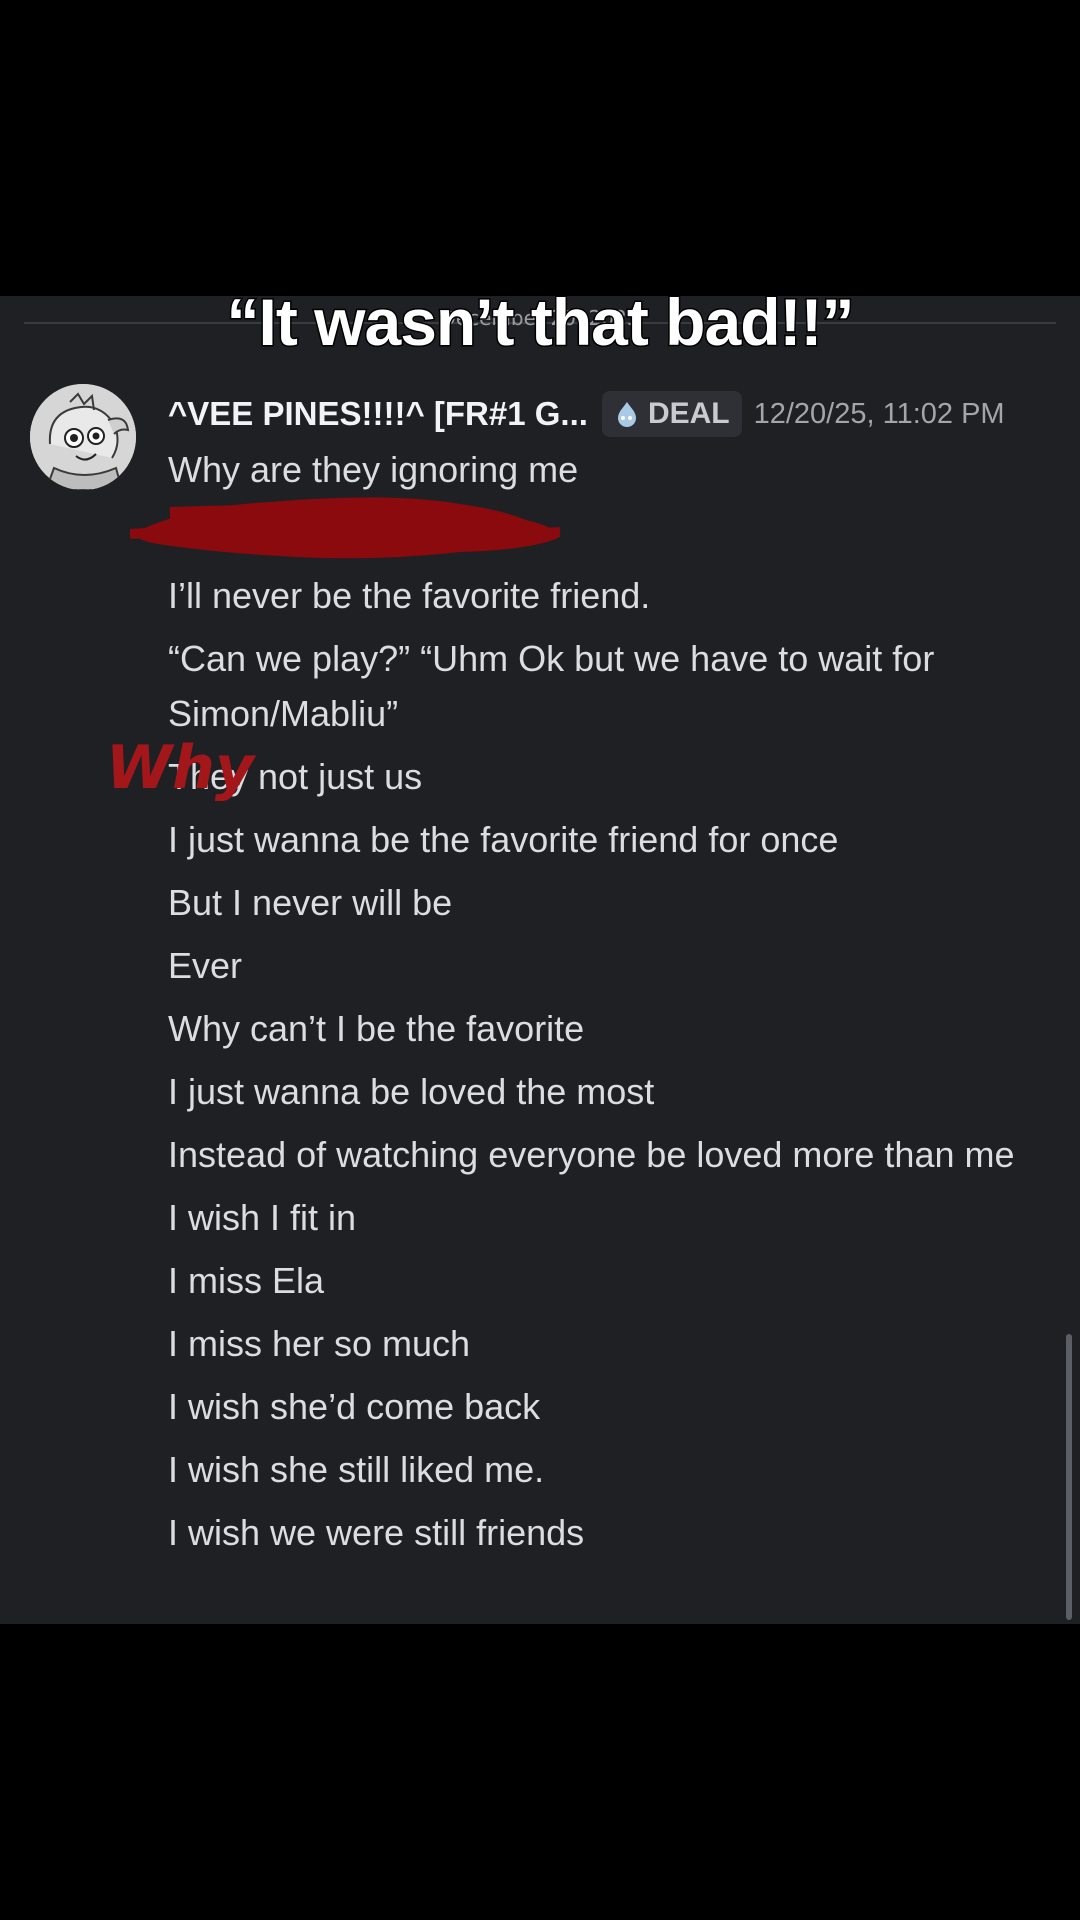 The width and height of the screenshot is (1080, 1920). I want to click on message-line: Why can’t I be the favorite, so click(376, 1028).